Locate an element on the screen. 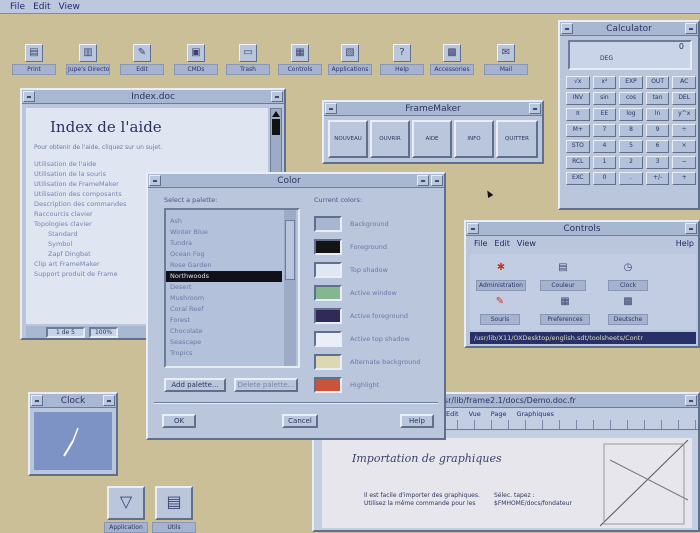  calculator-key: 0 is located at coordinates (604, 178).